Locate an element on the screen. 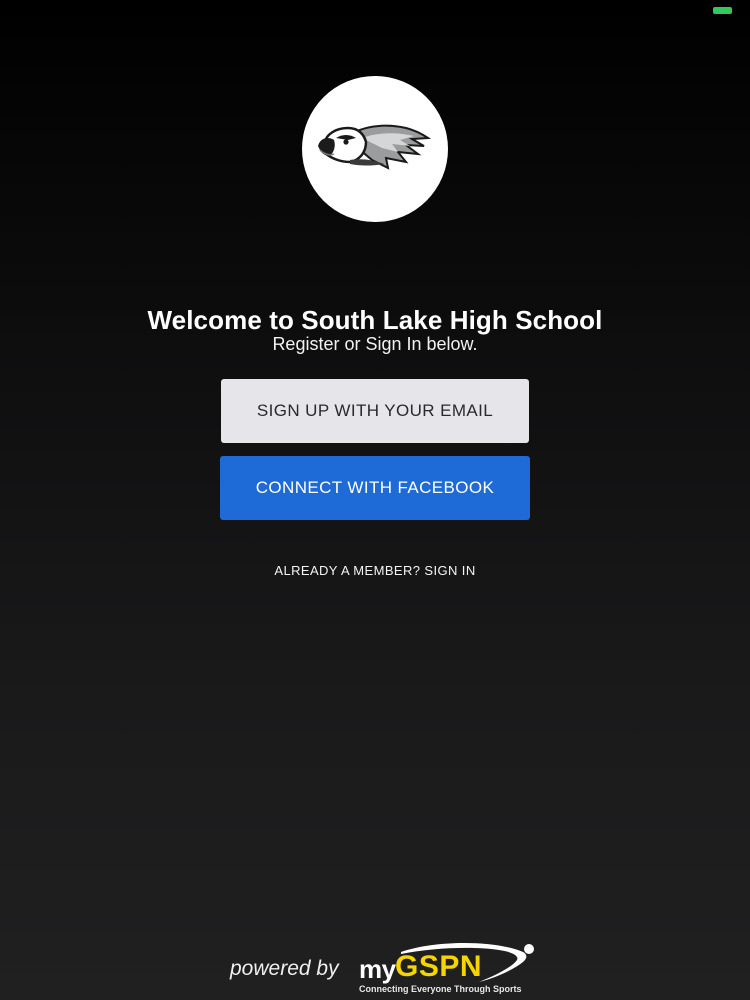  powered-by-label: powered by is located at coordinates (284, 968).